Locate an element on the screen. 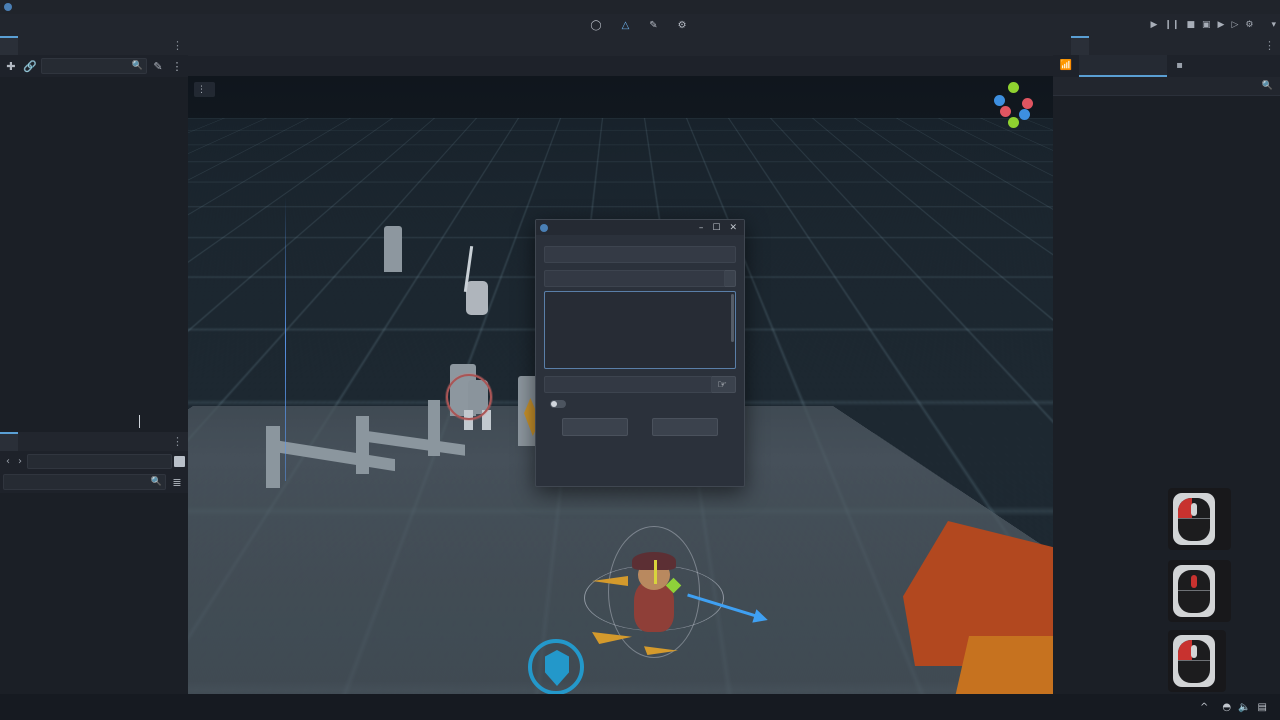 This screenshot has width=1280, height=720. left-dock: ⋮ ✚ 🔗 🔍 ✎ ⋮ ⋮ ‹ › 🔍 ≣ is located at coordinates (94, 378).